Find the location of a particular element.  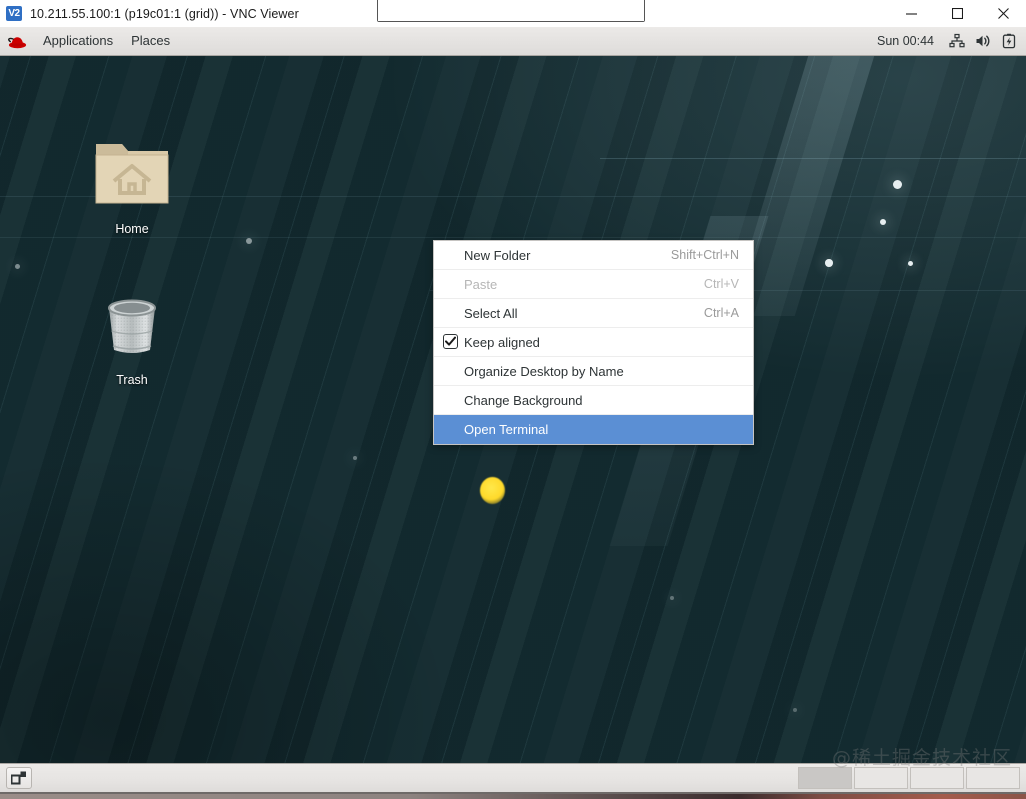

volume-icon is located at coordinates (983, 41).